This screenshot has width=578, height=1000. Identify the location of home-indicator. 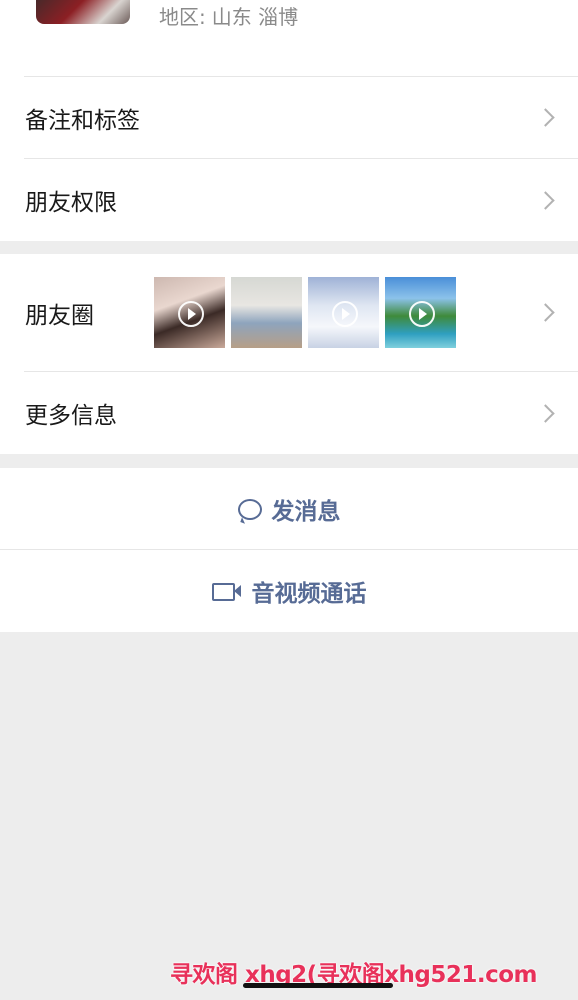
(318, 985).